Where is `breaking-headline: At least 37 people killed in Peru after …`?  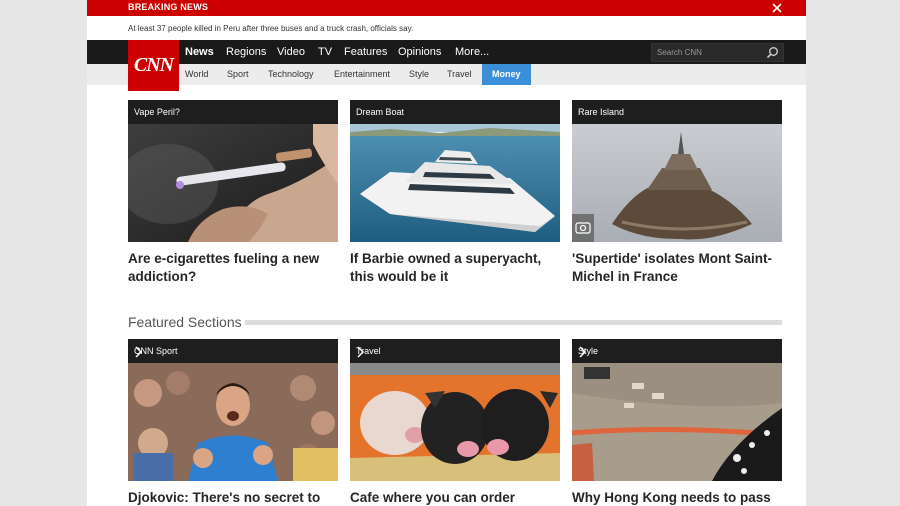 breaking-headline: At least 37 people killed in Peru after … is located at coordinates (270, 28).